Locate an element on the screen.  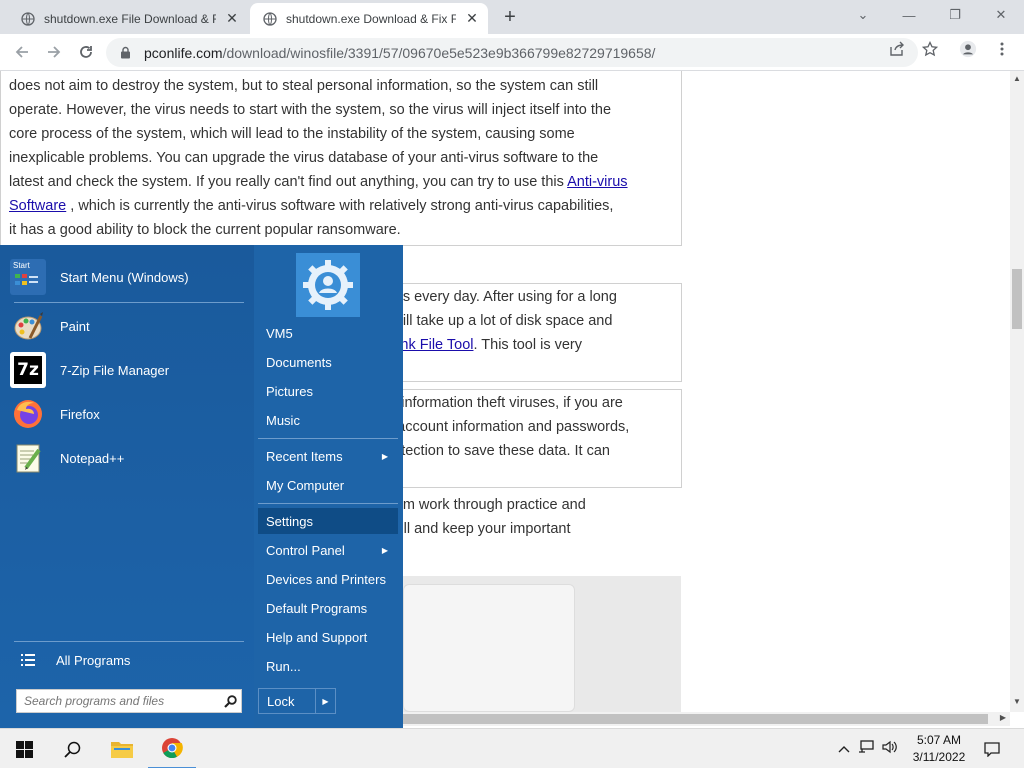
more-menu-icon is located at coordinates (1002, 49).